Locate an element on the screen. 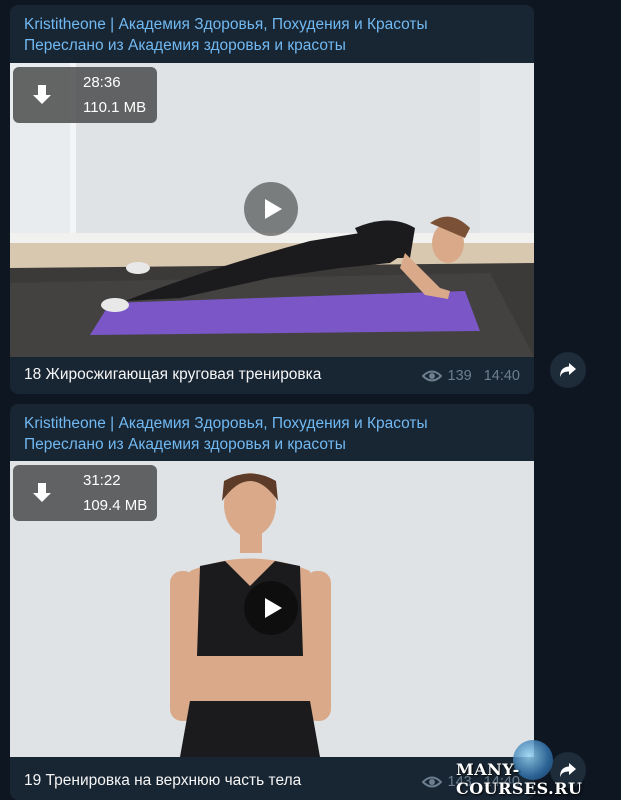 This screenshot has width=621, height=800. message-meta: 139 14:40 is located at coordinates (470, 376).